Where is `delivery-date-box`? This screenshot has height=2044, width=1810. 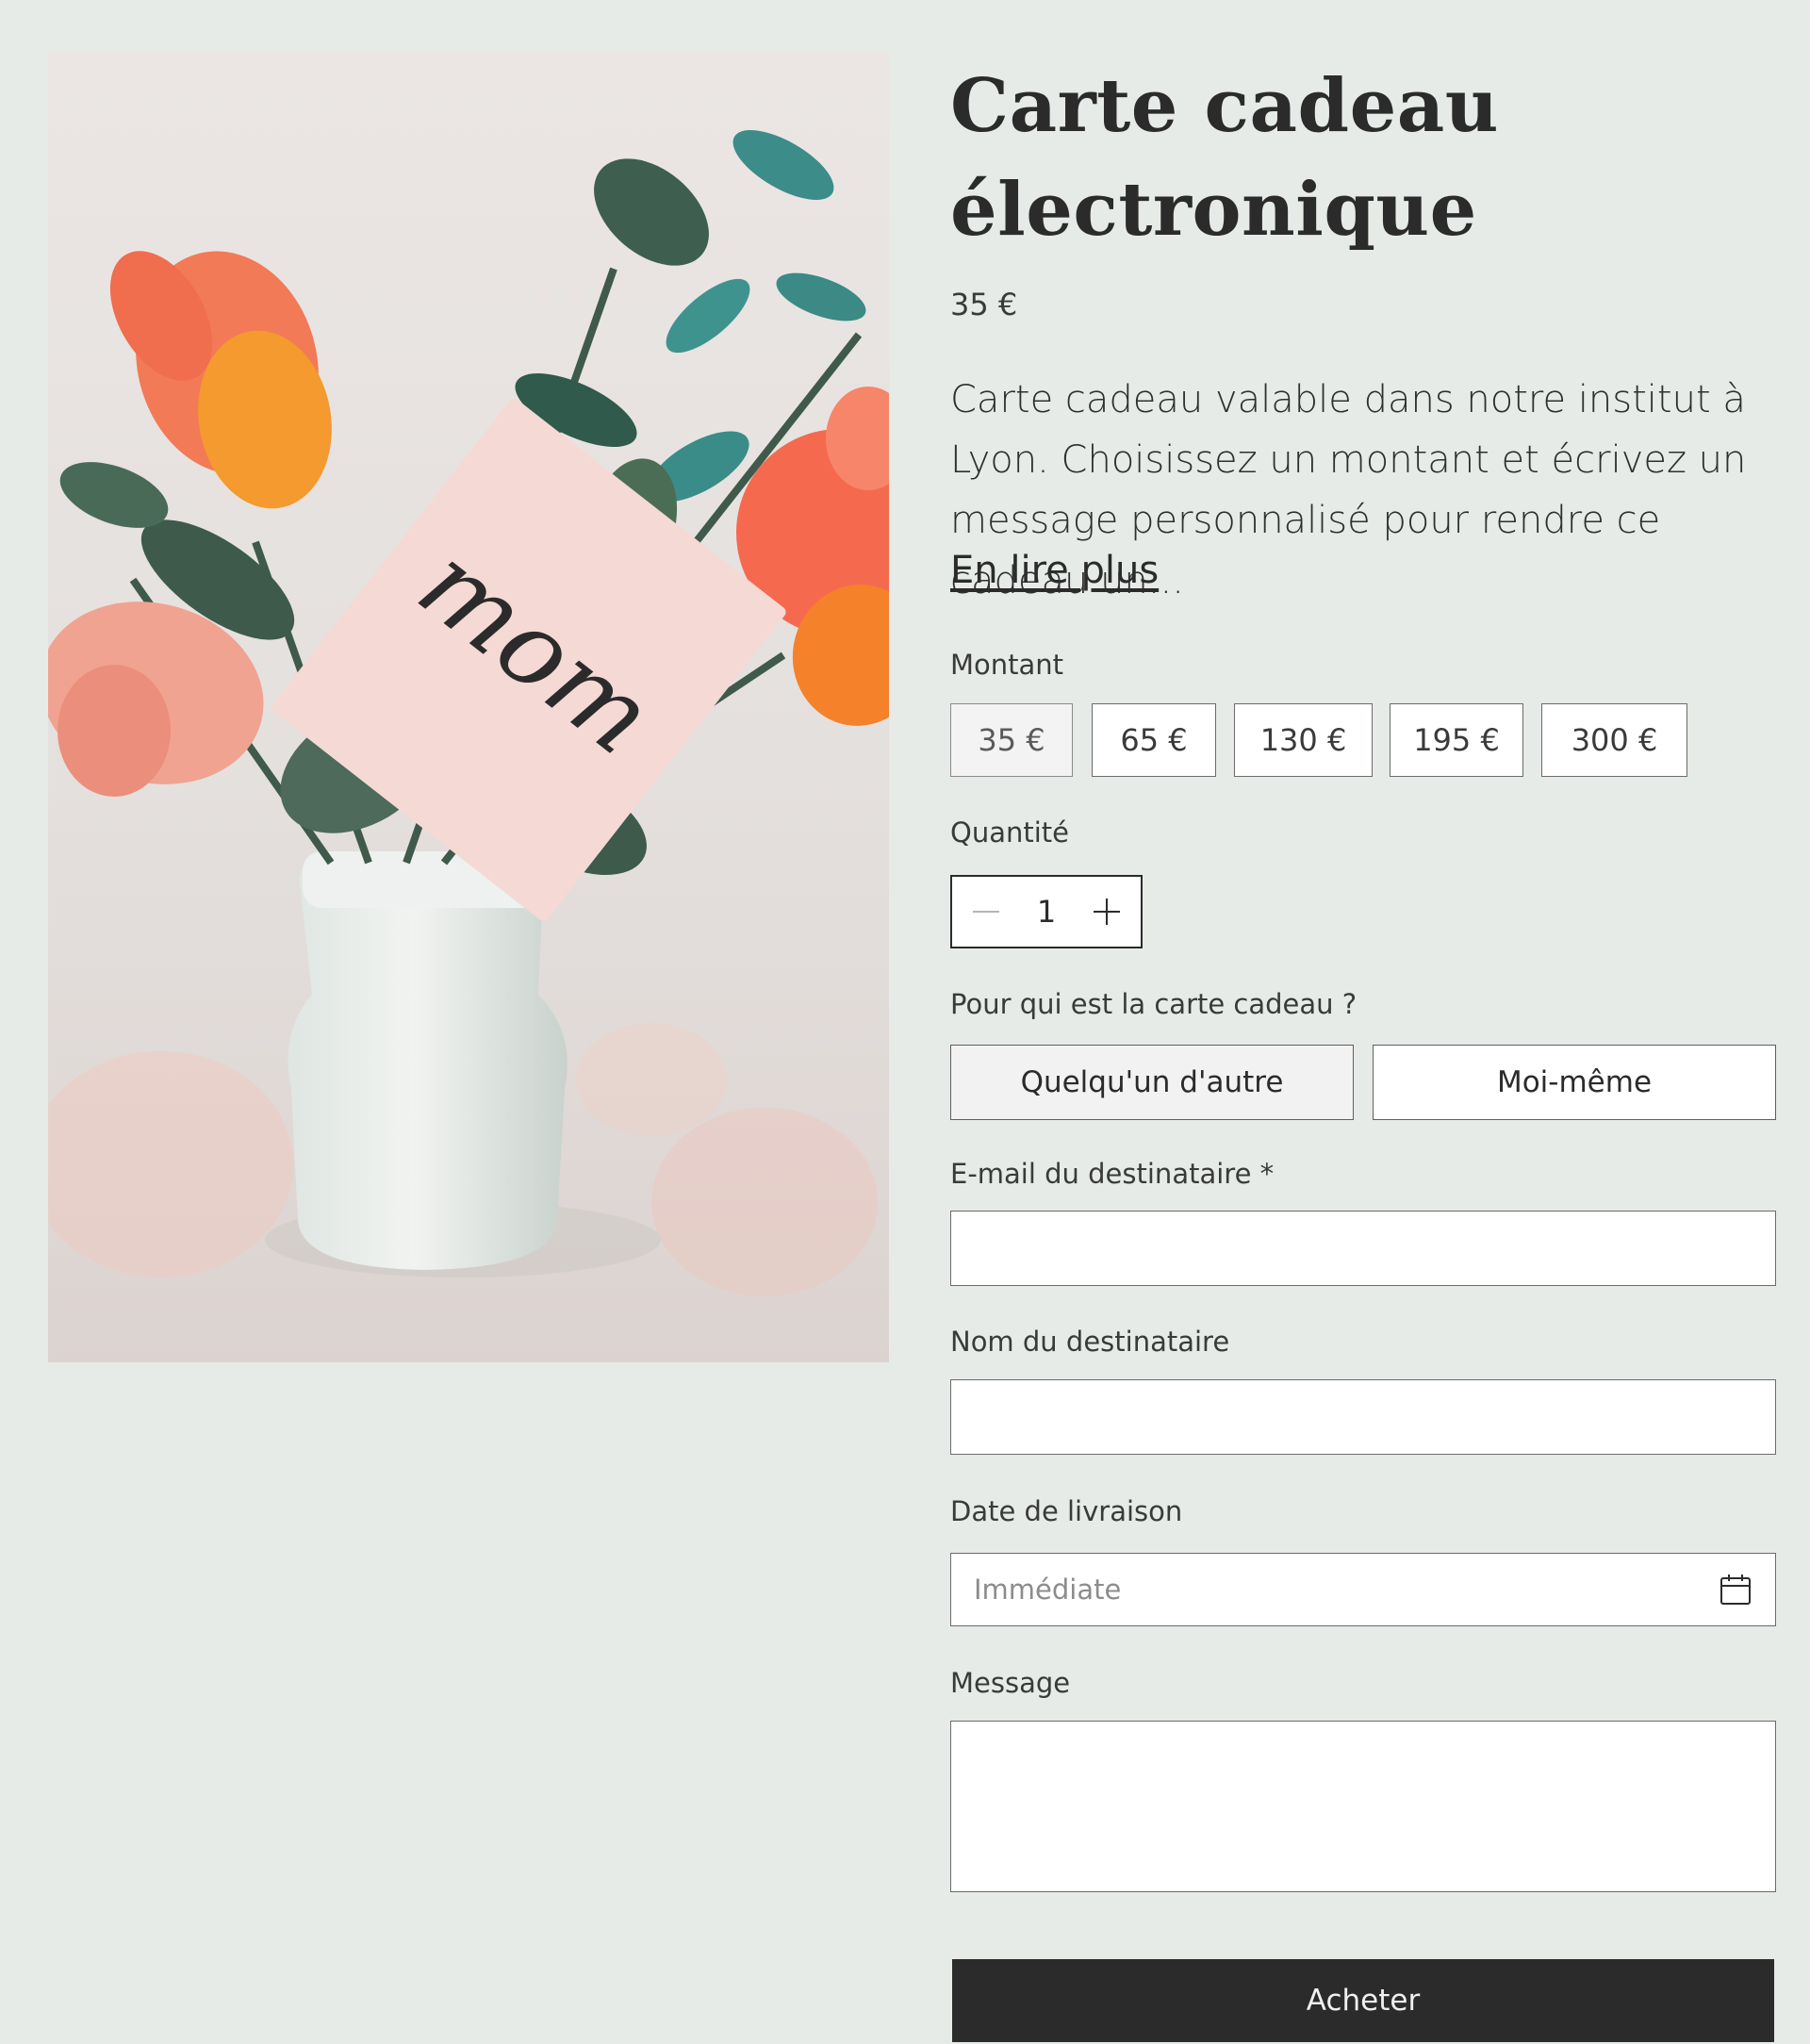
delivery-date-box is located at coordinates (1363, 1590).